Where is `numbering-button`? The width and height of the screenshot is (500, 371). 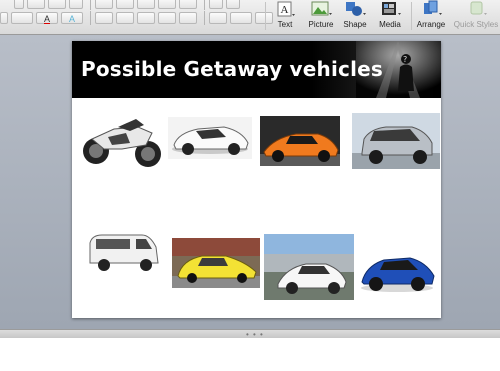 numbering-button is located at coordinates (125, 4).